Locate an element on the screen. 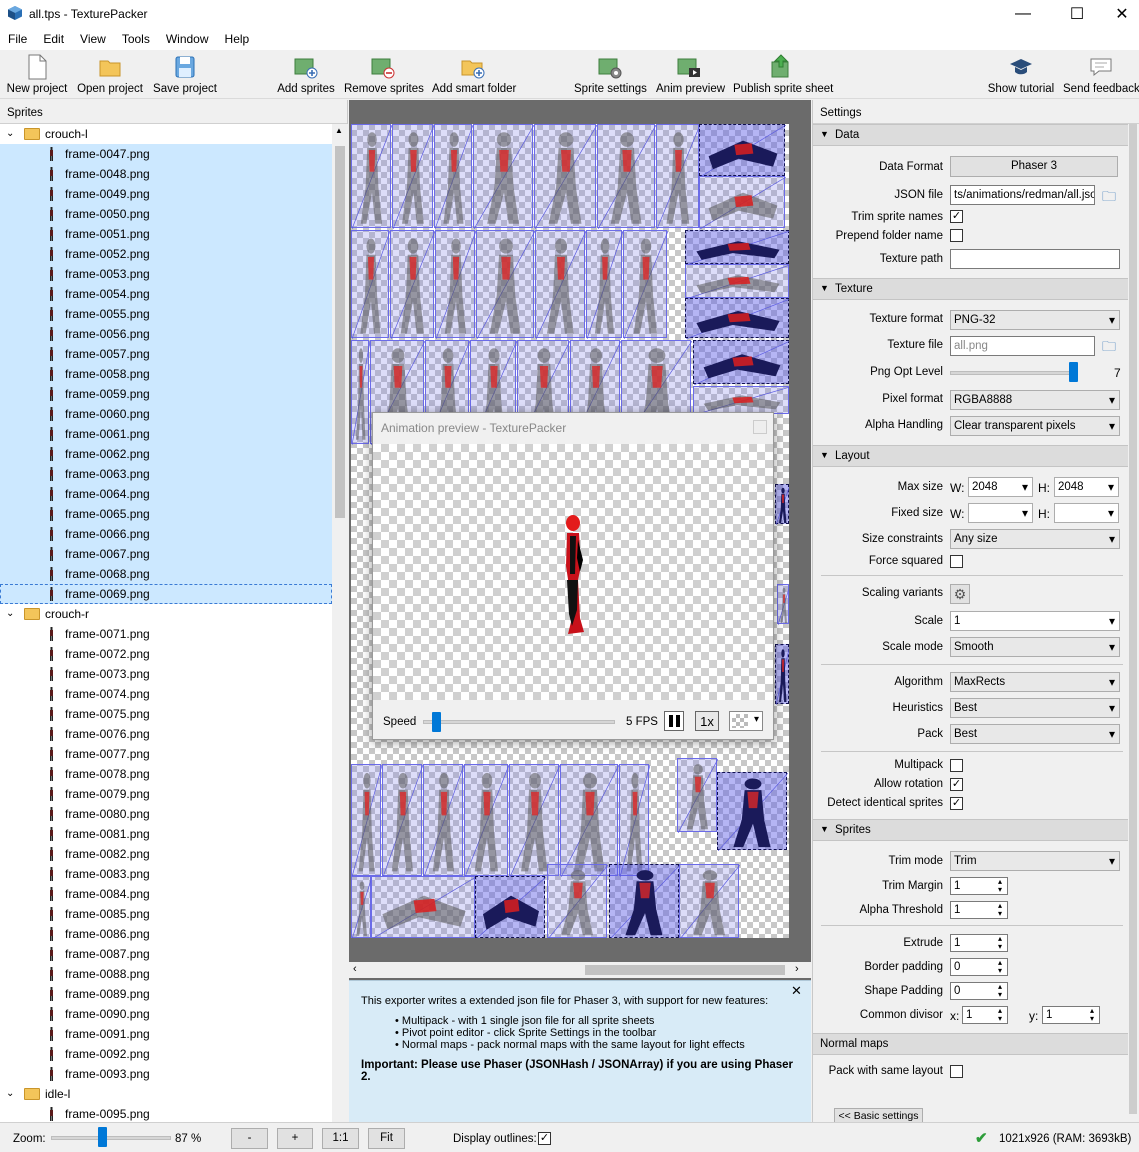  menu-view: View is located at coordinates (93, 39).